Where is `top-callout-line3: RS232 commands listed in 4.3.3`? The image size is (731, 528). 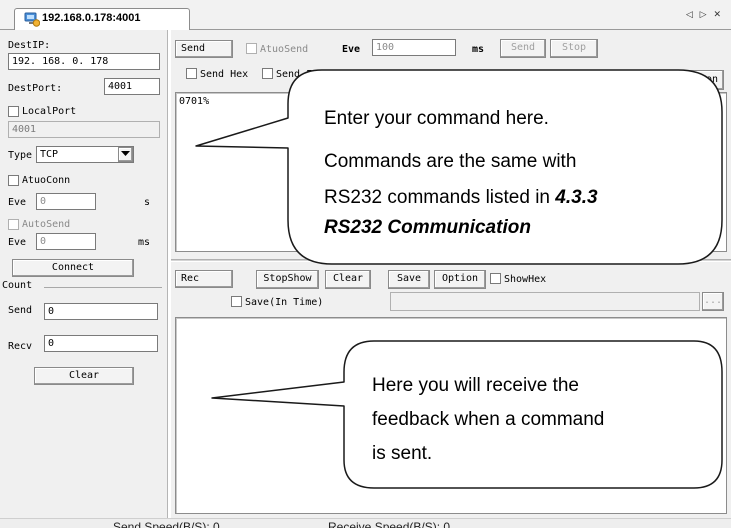
top-callout-line3: RS232 commands listed in 4.3.3 is located at coordinates (461, 197).